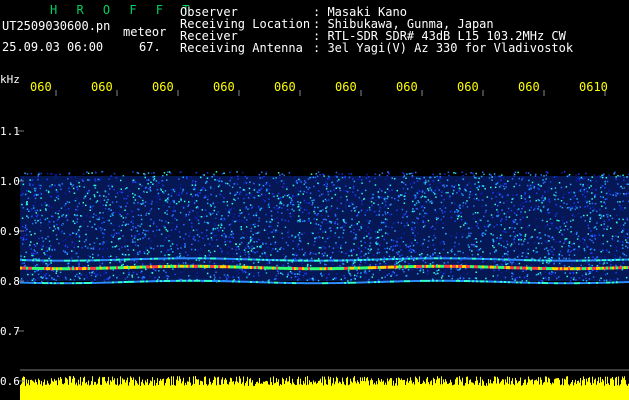  What do you see at coordinates (10, 231) in the screenshot?
I see `y-tick-label: 0.9` at bounding box center [10, 231].